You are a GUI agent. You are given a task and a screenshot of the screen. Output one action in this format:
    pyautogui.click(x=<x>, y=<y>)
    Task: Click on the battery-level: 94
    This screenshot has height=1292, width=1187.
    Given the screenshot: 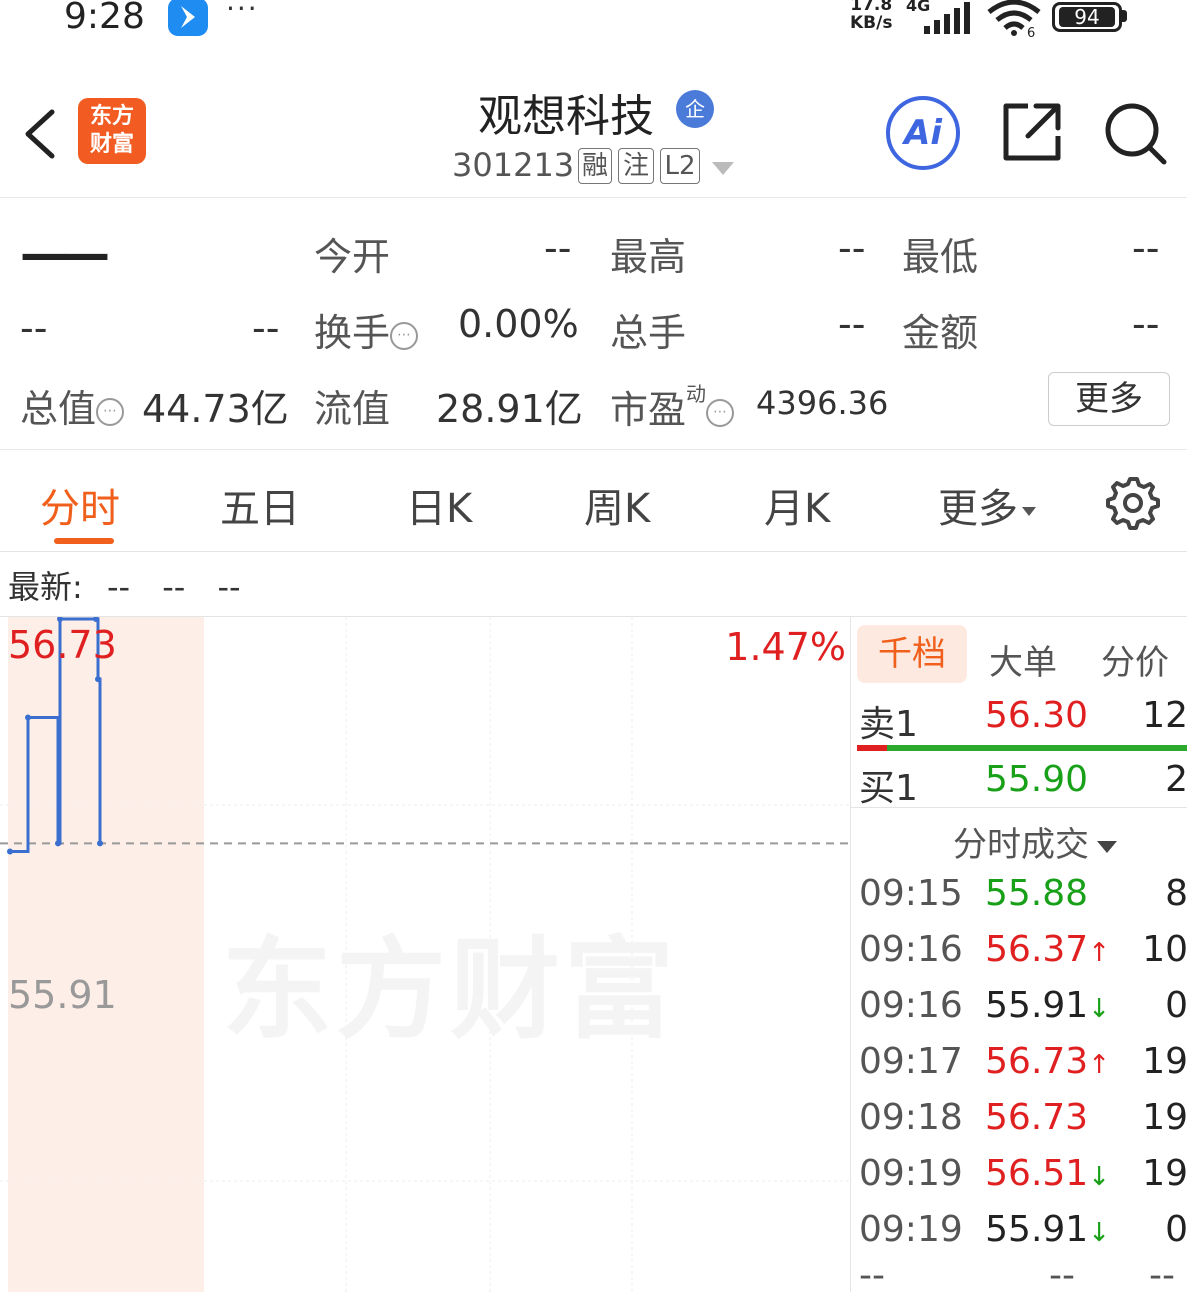 What is the action you would take?
    pyautogui.click(x=1087, y=17)
    